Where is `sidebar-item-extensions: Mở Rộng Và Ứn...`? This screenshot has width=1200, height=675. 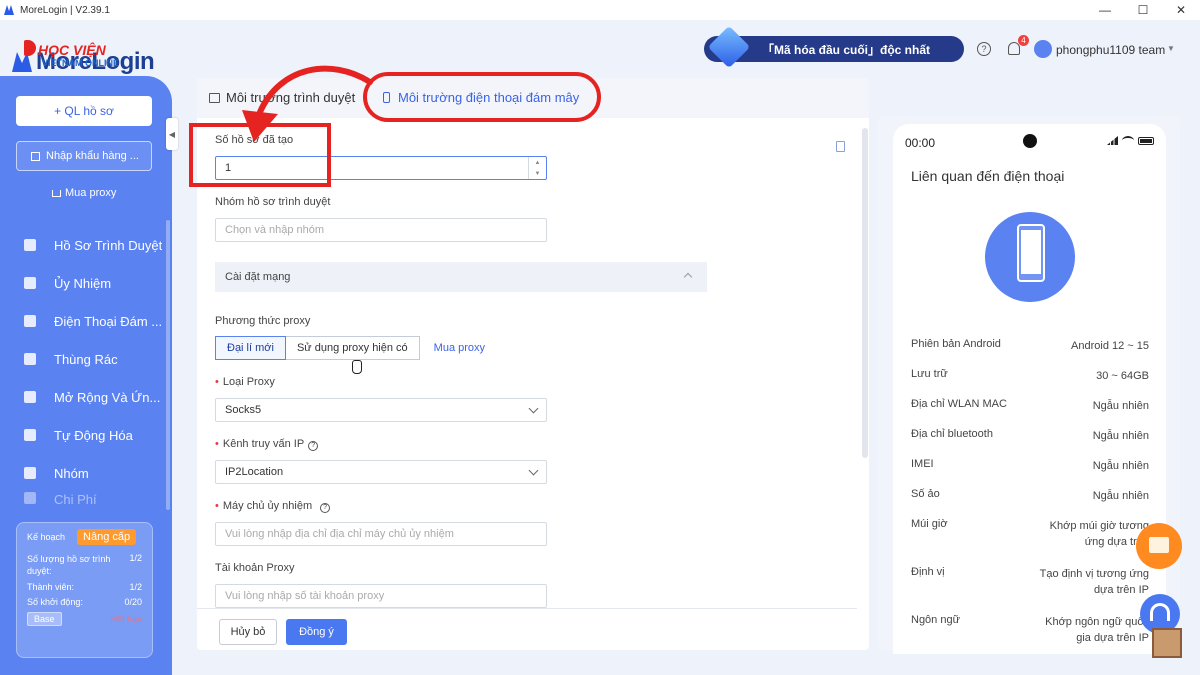
sidebar-item-extensions: Mở Rộng Và Ứn... is located at coordinates (98, 397).